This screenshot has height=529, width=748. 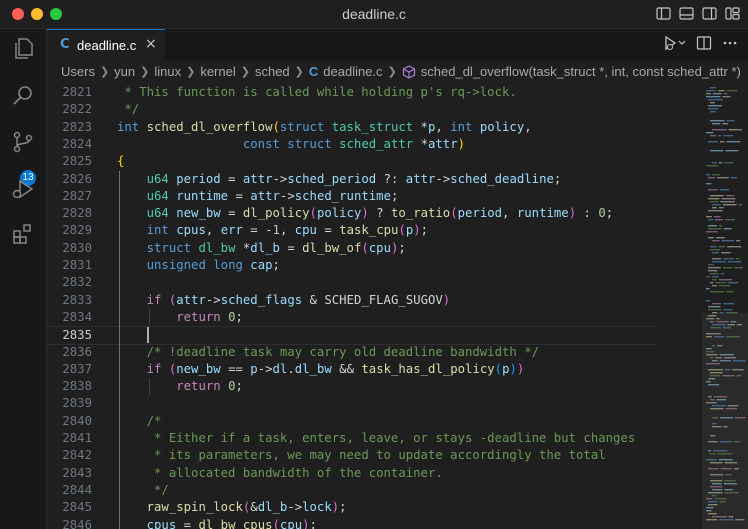 What do you see at coordinates (151, 44) in the screenshot?
I see `close-tab-icon: ×` at bounding box center [151, 44].